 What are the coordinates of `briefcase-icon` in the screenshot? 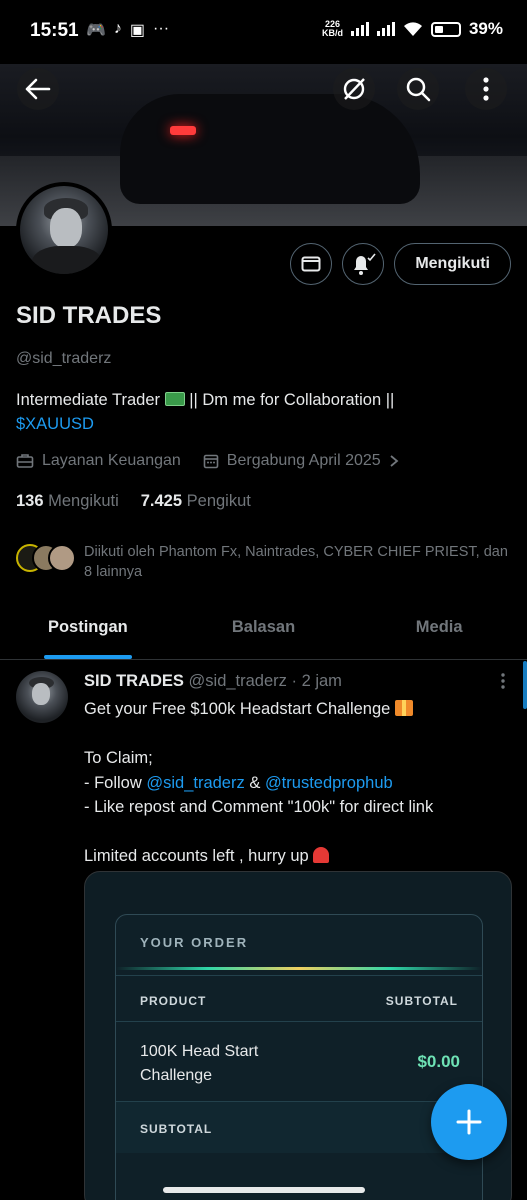 It's located at (25, 461).